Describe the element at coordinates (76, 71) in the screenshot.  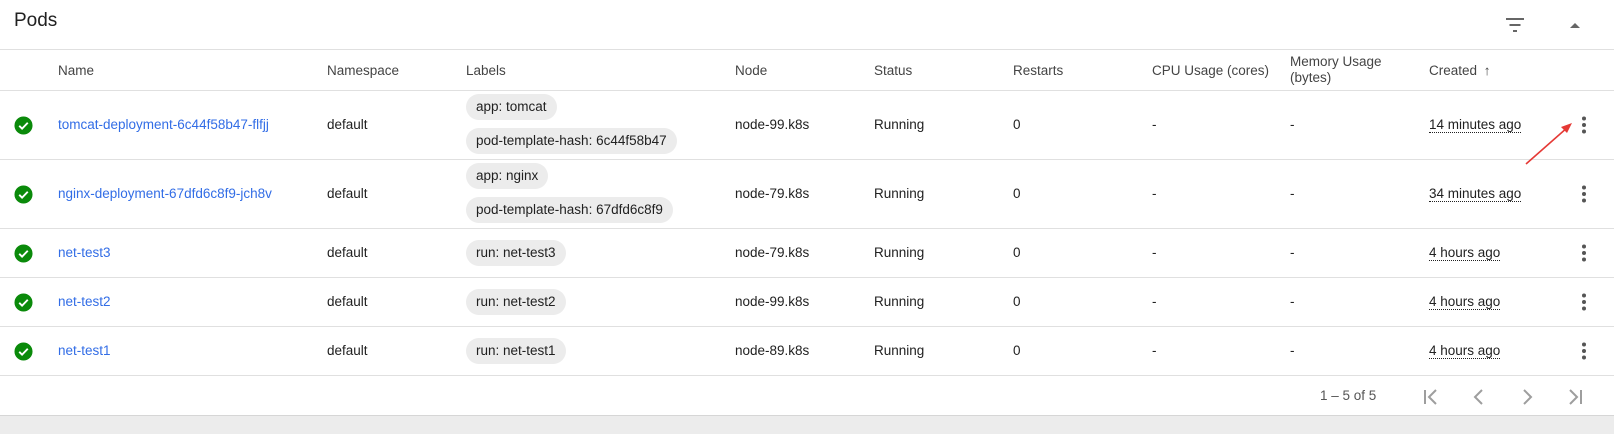
I see `column-header-name: Name` at that location.